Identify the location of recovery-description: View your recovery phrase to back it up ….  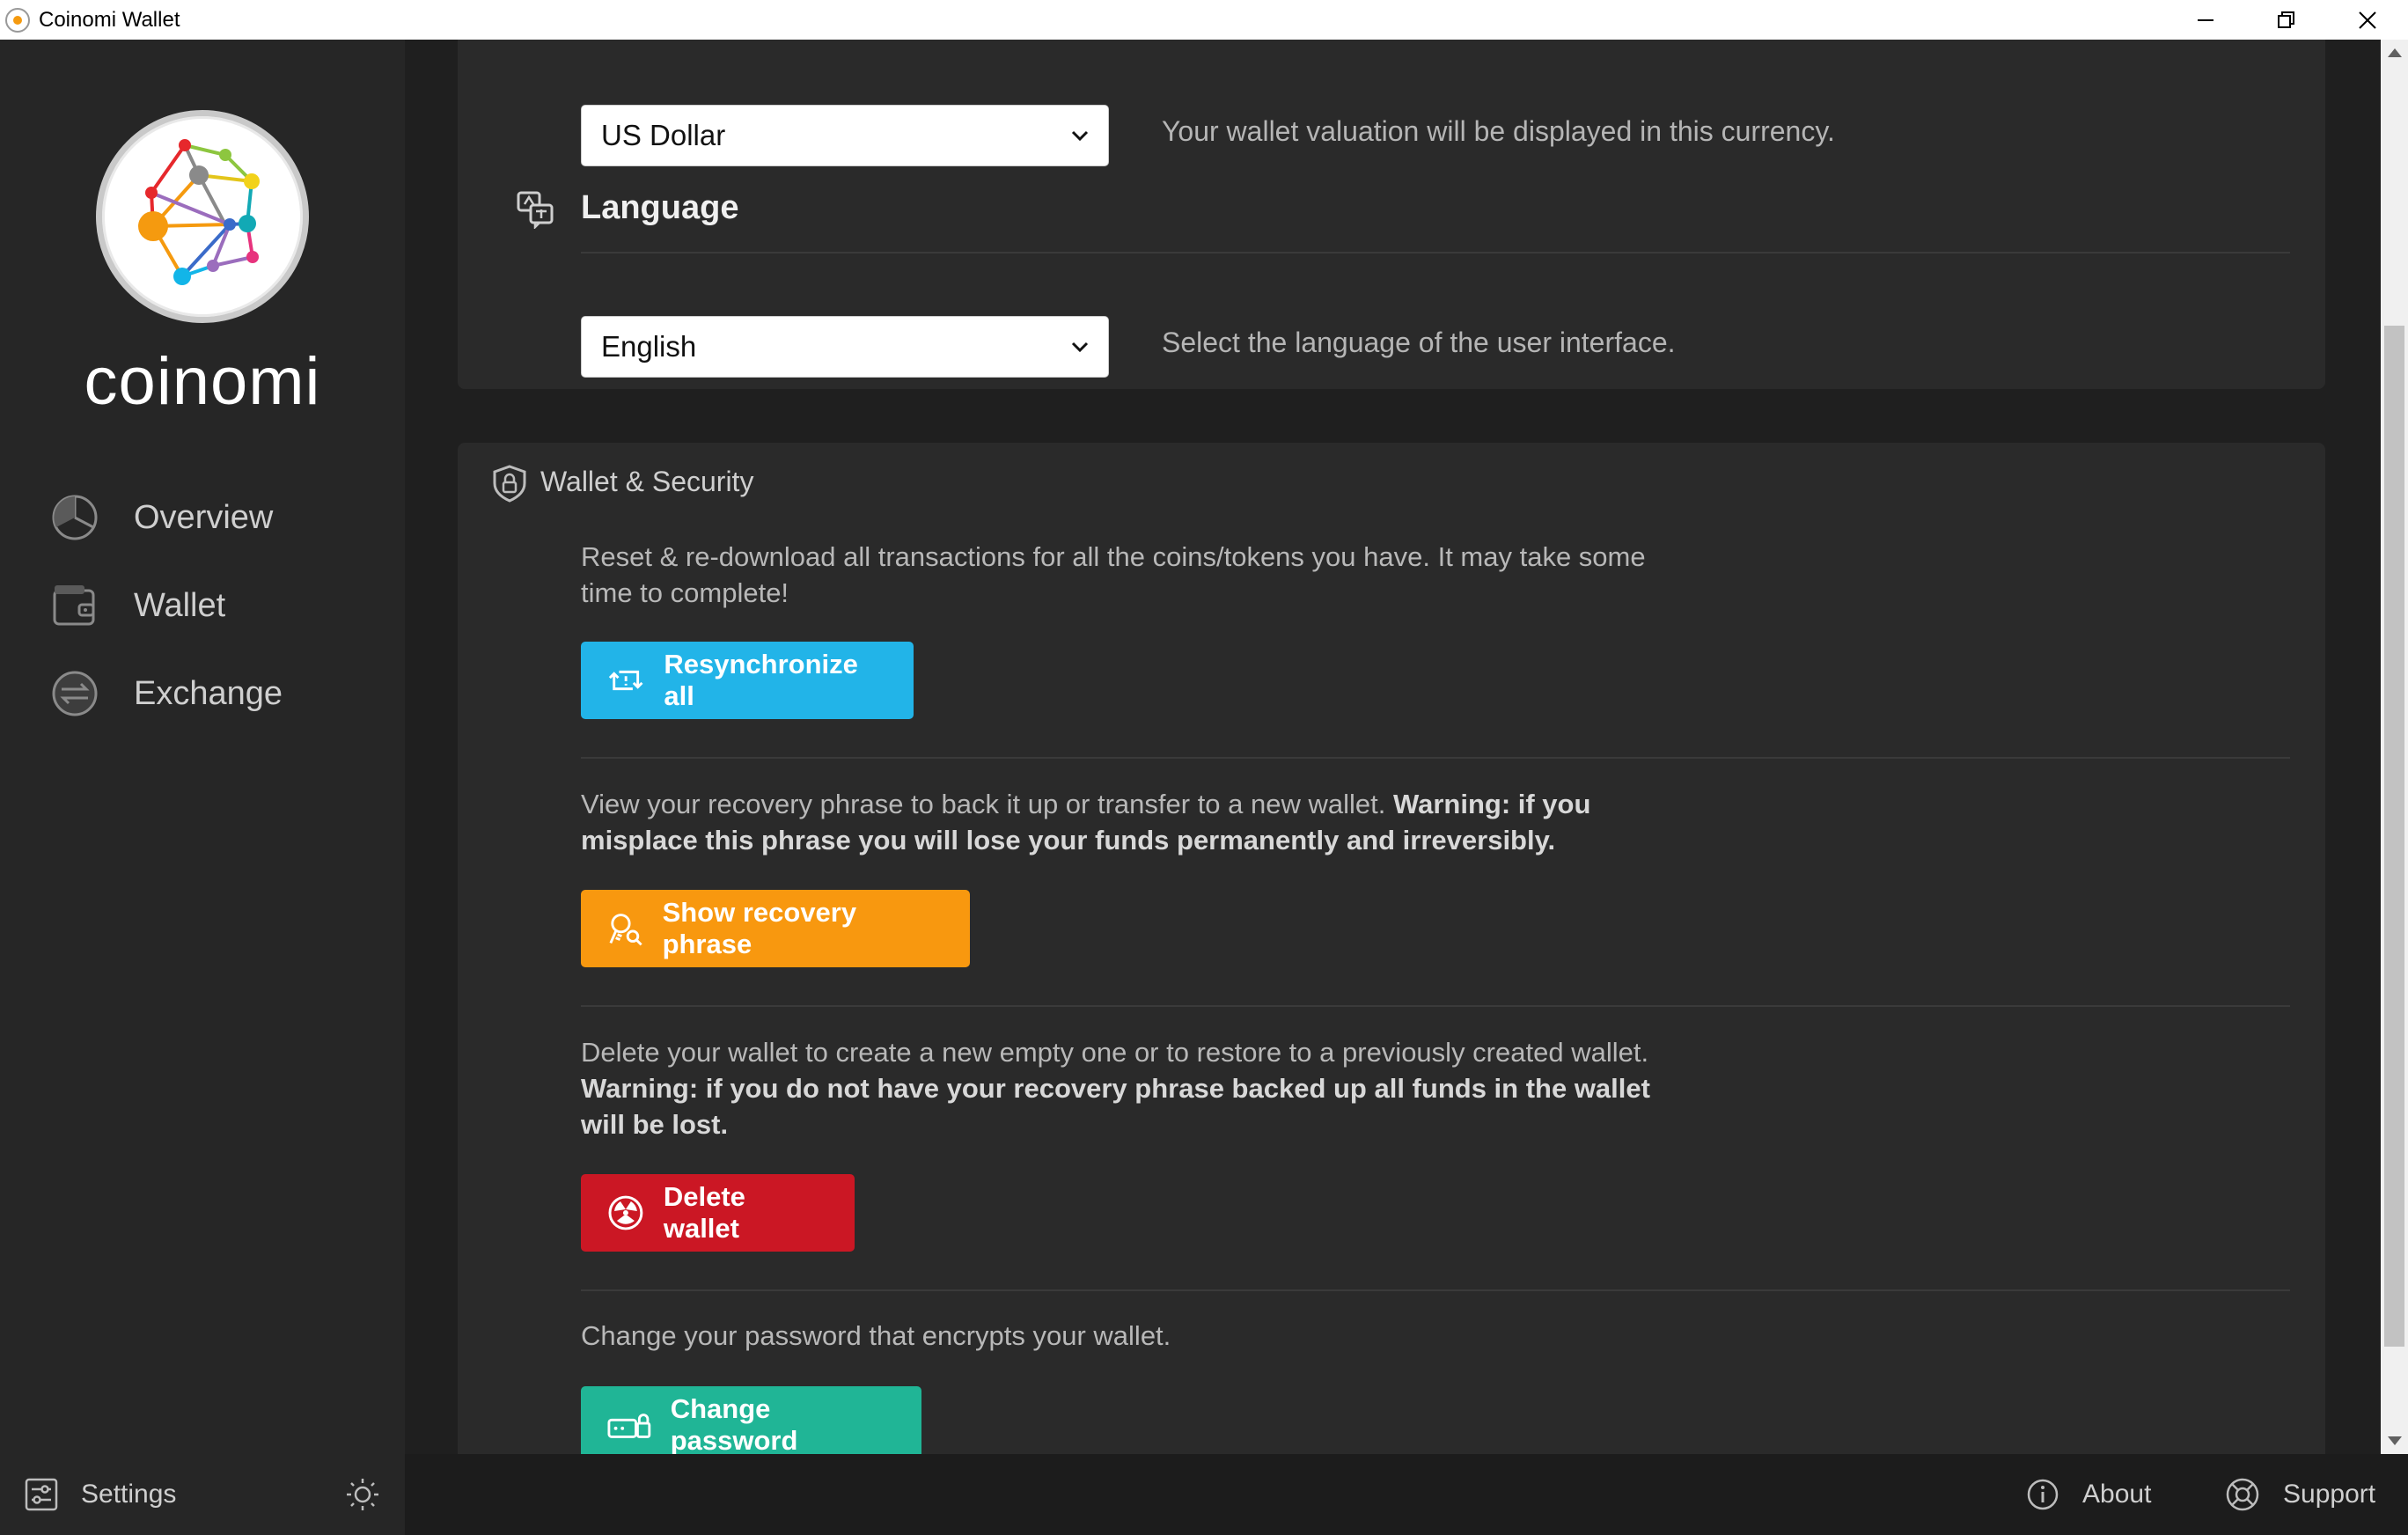
(1118, 822).